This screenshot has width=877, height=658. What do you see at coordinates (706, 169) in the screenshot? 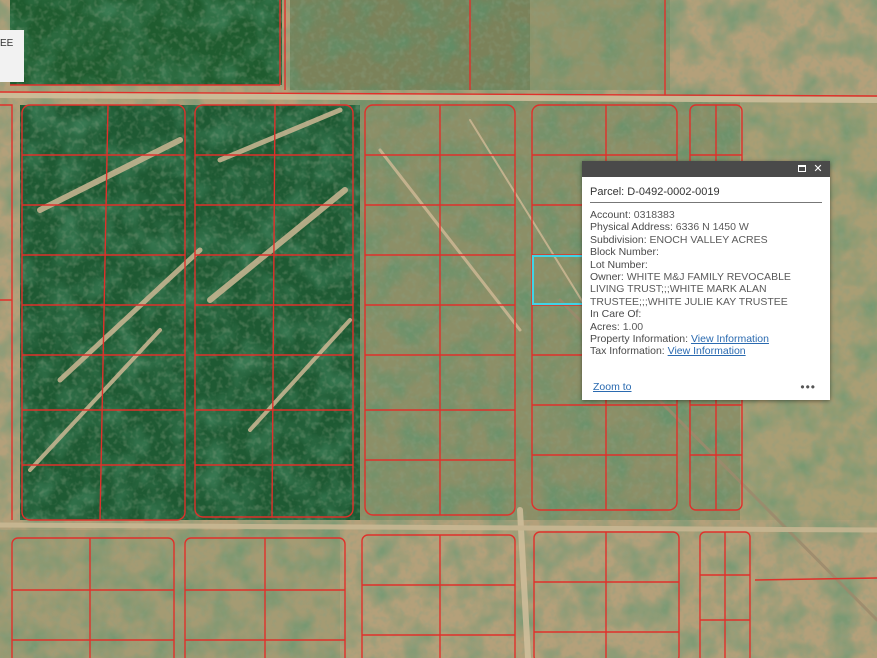
I see `popup-header: ✕` at bounding box center [706, 169].